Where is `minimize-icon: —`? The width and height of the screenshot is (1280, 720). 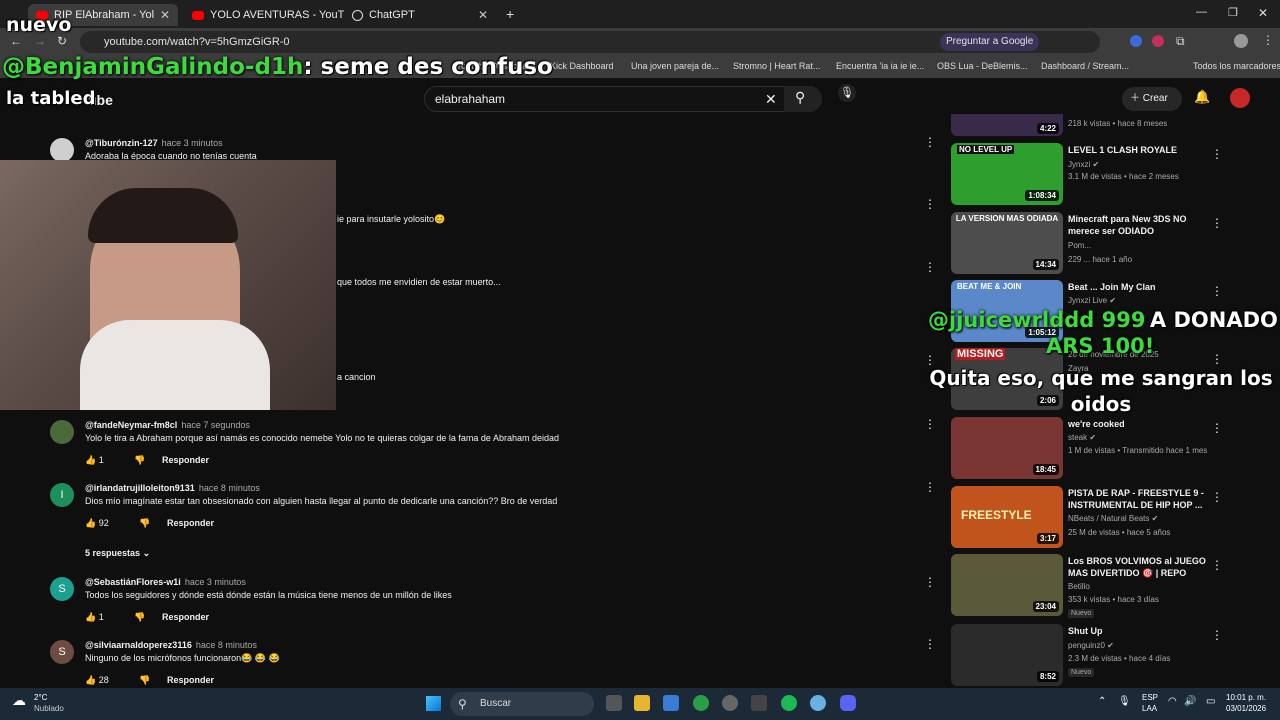 minimize-icon: — is located at coordinates (1201, 12).